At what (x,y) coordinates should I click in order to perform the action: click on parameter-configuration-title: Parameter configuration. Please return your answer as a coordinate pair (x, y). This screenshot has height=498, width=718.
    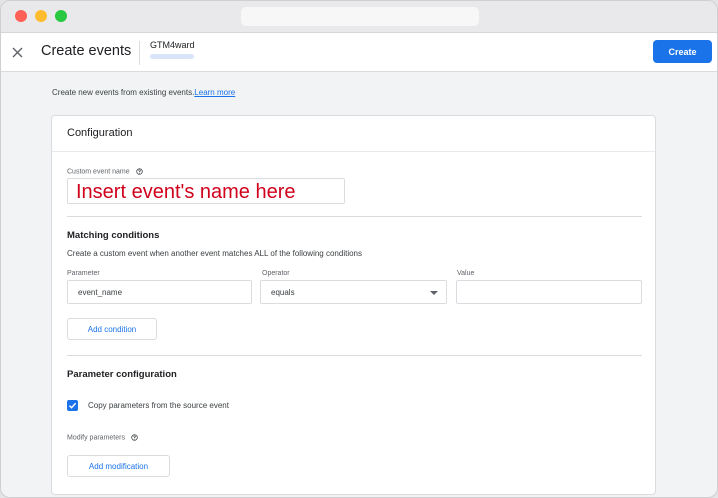
    Looking at the image, I should click on (122, 374).